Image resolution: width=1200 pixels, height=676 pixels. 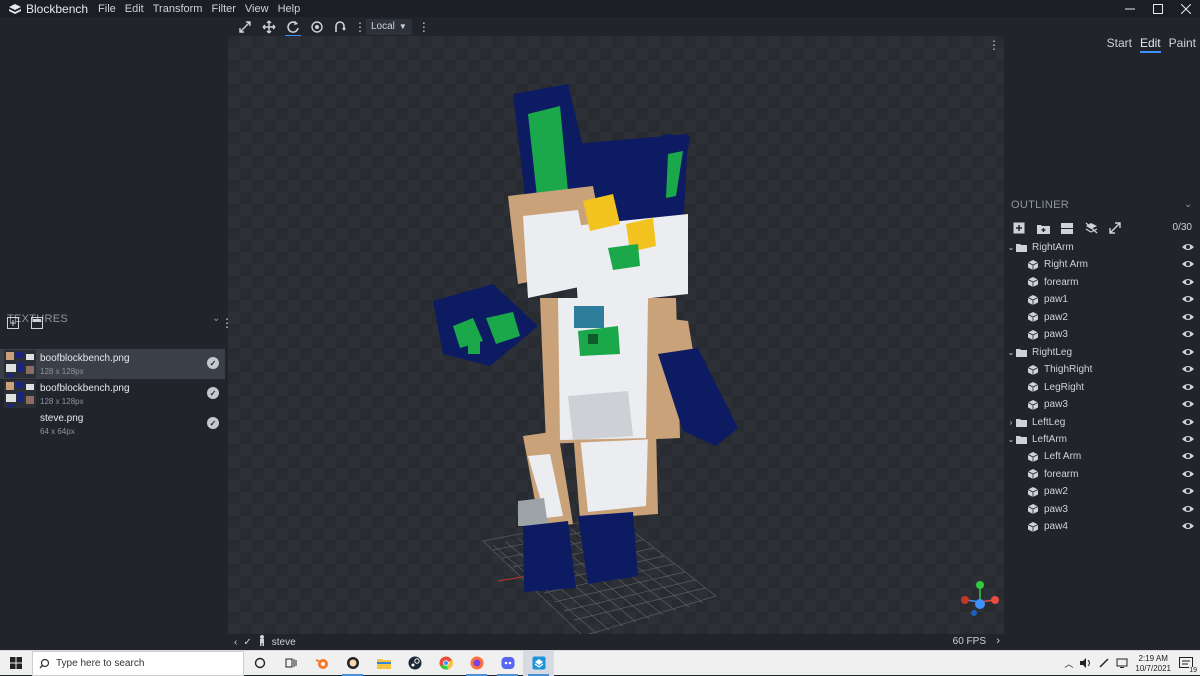 I want to click on texture-name: boofblockbench.png, so click(x=85, y=358).